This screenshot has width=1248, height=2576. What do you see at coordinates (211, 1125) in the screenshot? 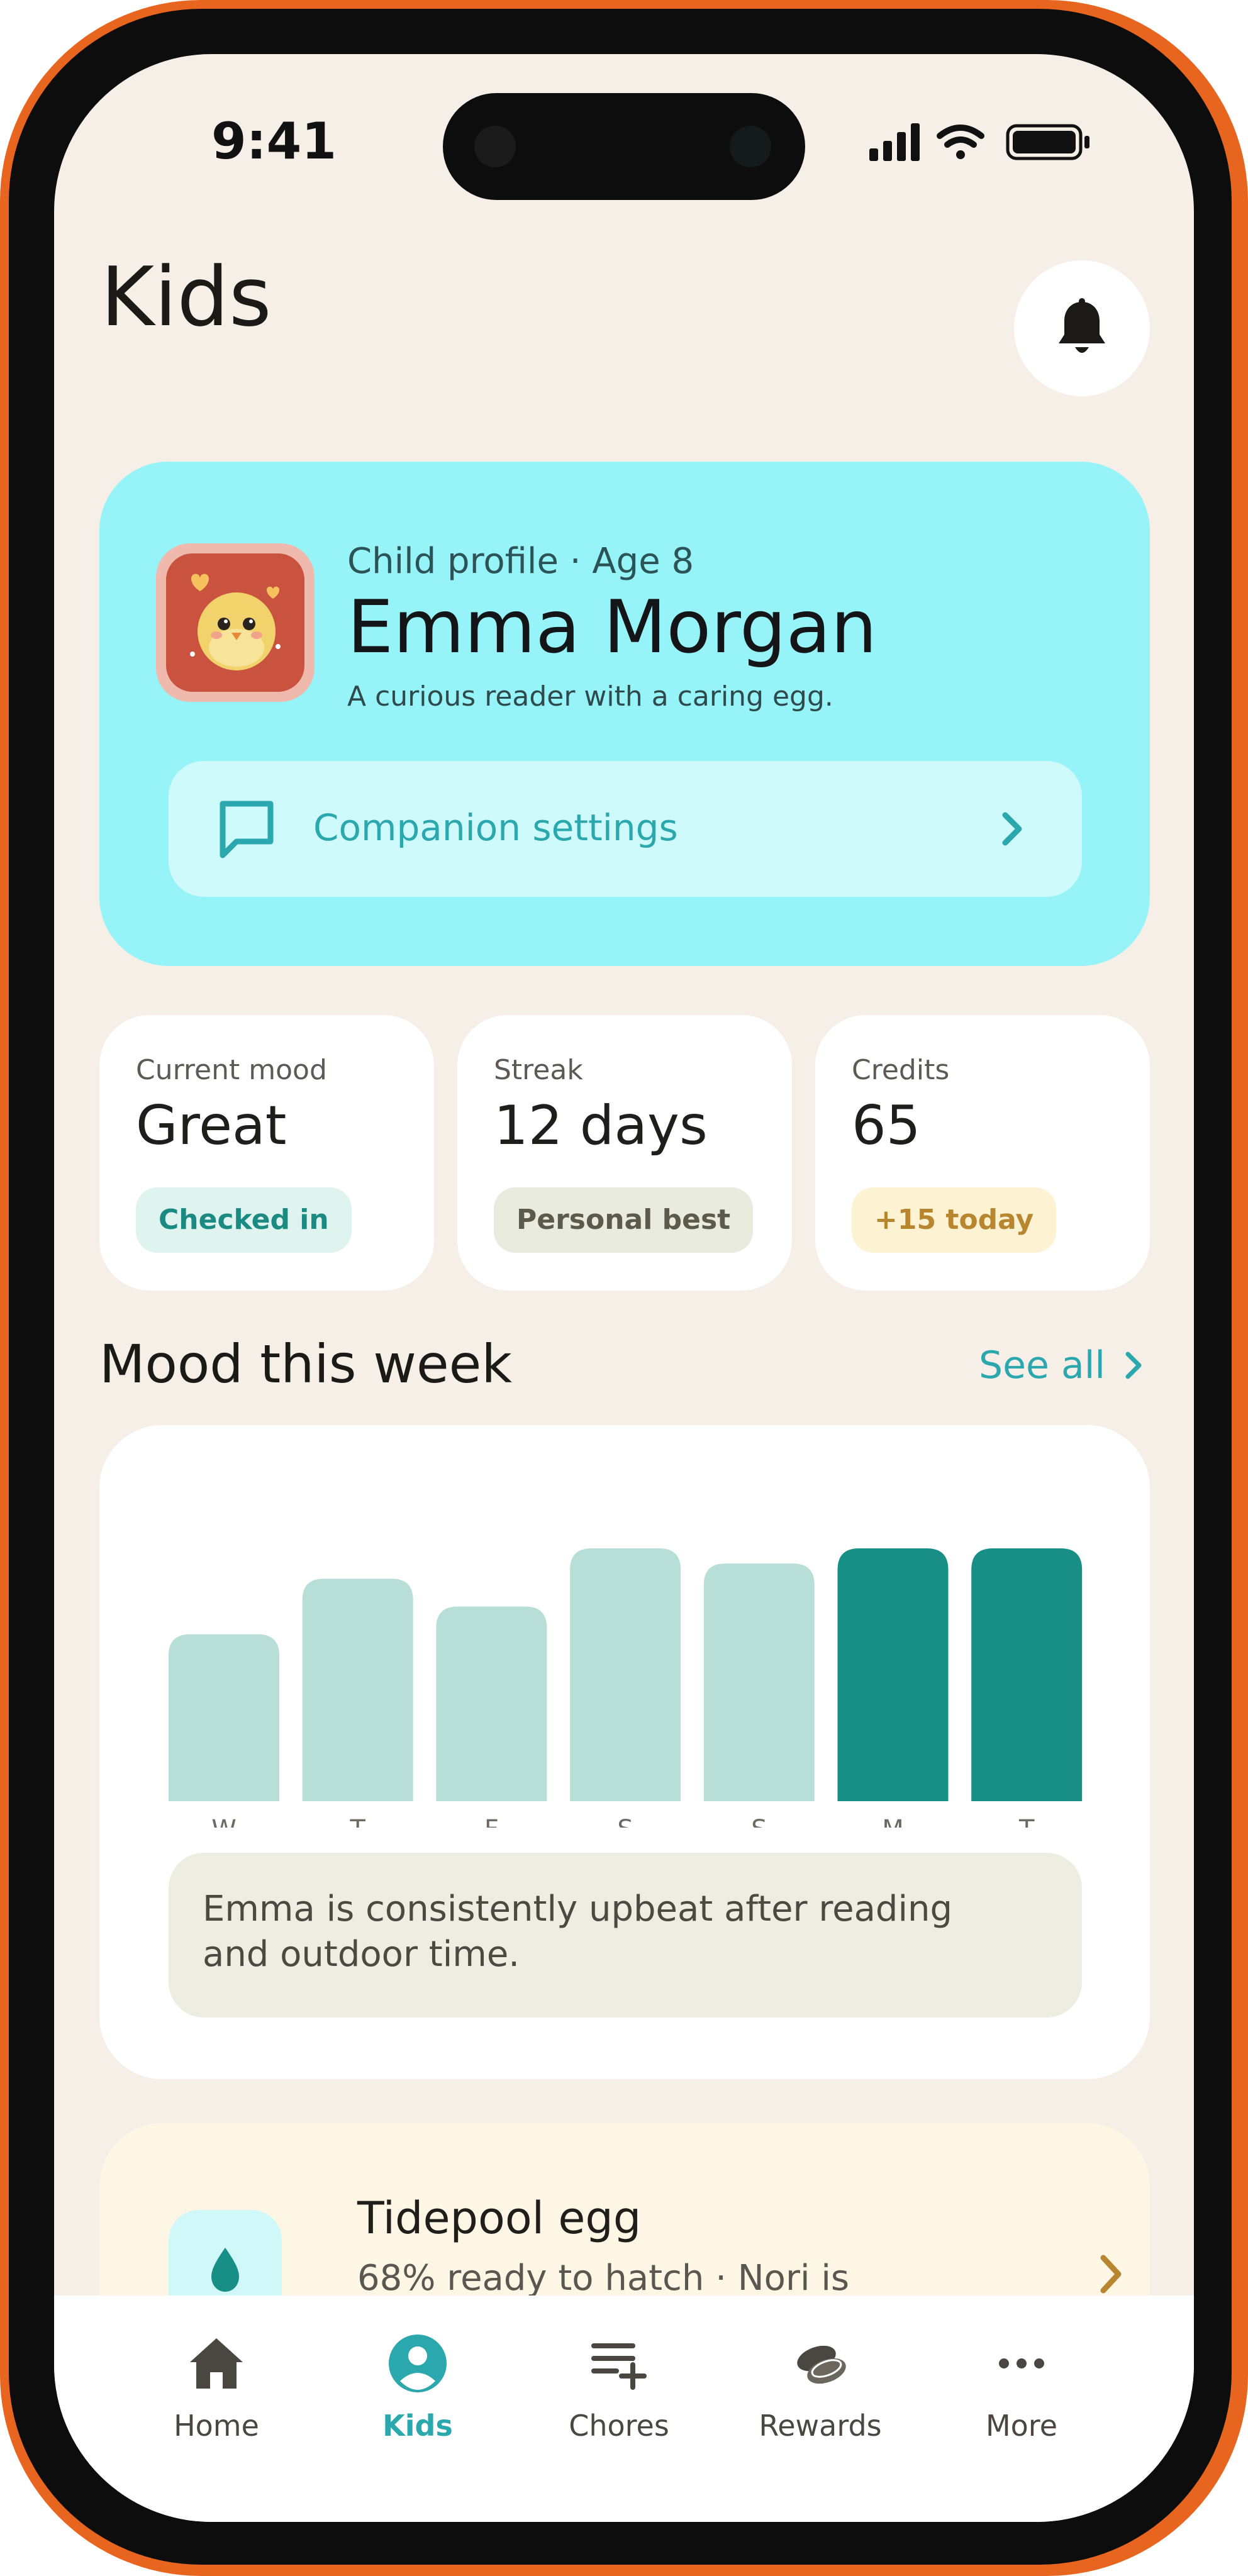
I see `stat-value: Great` at bounding box center [211, 1125].